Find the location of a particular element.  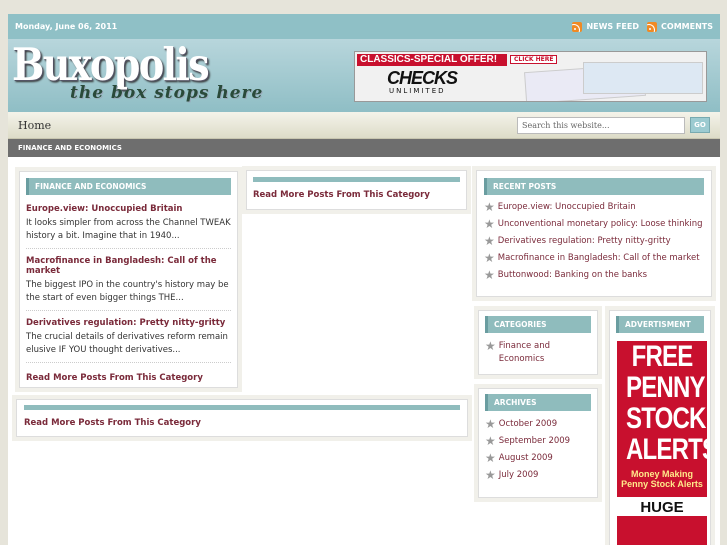

nav-bar: Home Search this website... GO is located at coordinates (364, 125).